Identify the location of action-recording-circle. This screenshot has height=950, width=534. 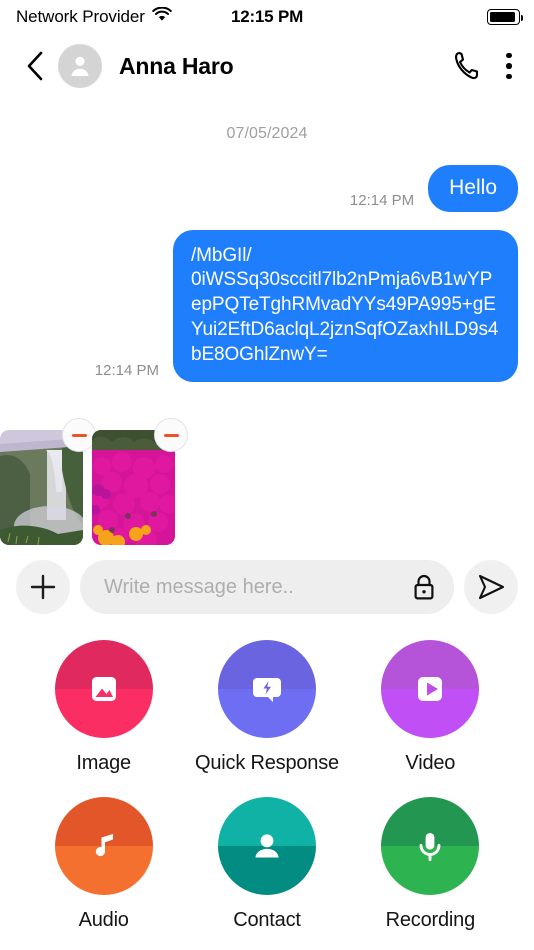
(430, 846).